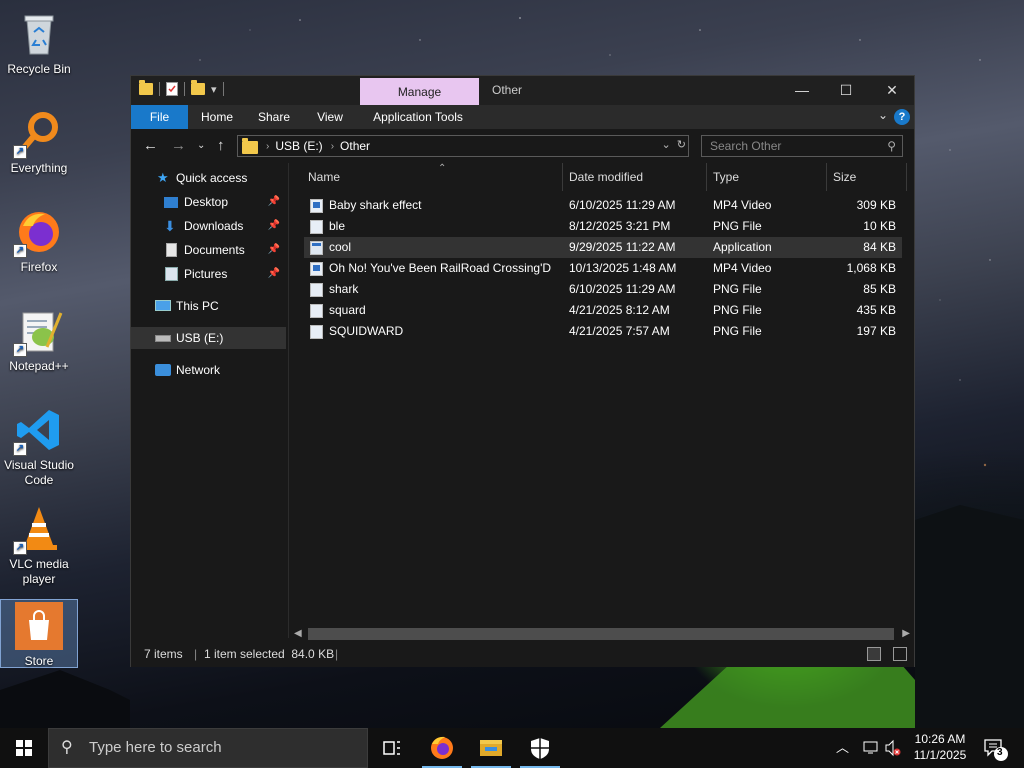  I want to click on firefox-icon, so click(442, 747).